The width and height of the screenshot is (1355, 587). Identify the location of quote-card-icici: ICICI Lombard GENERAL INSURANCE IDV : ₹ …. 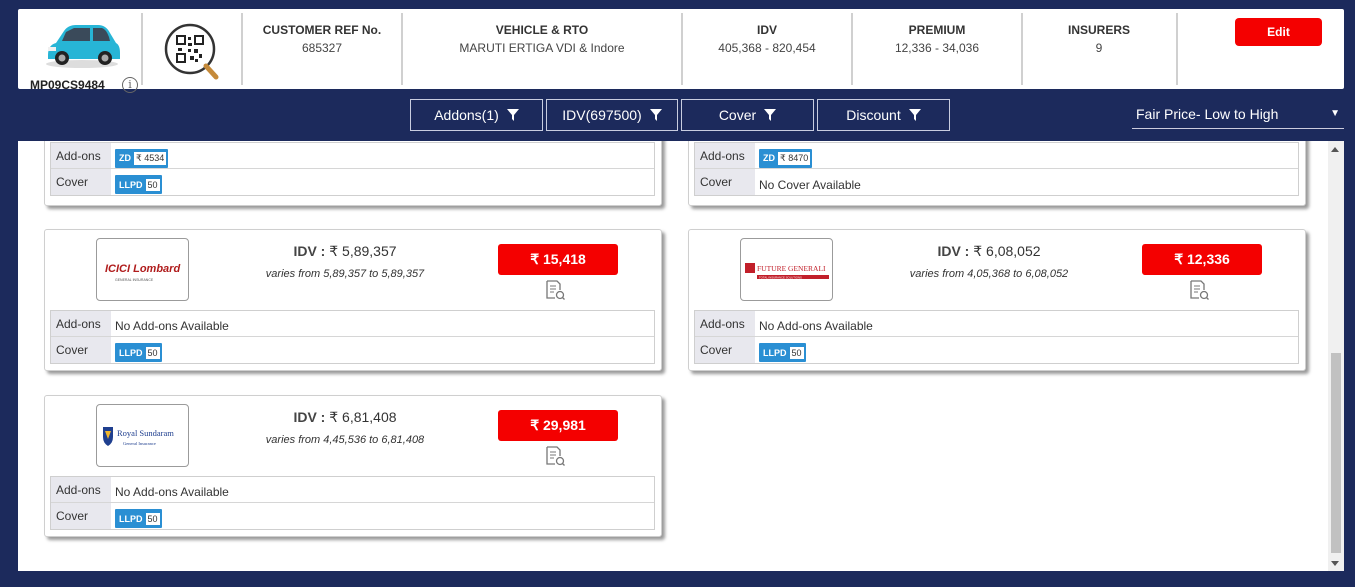
(353, 300).